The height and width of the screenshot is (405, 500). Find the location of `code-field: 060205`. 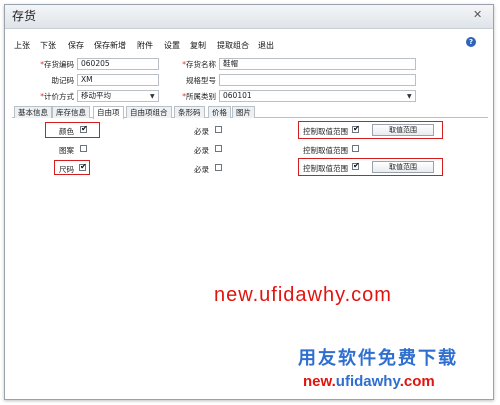

code-field: 060205 is located at coordinates (118, 64).